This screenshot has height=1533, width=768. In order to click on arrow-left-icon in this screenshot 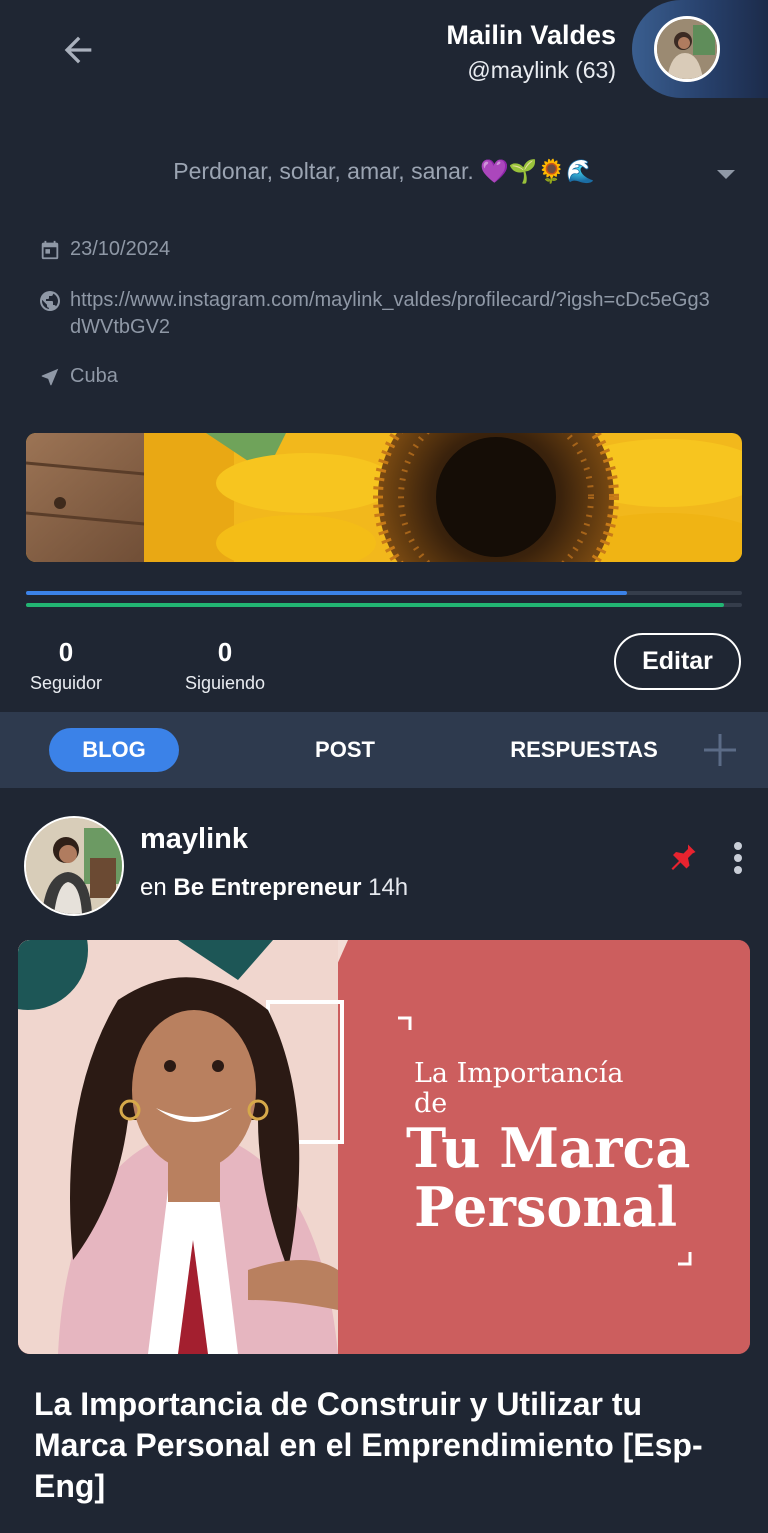, I will do `click(78, 50)`.